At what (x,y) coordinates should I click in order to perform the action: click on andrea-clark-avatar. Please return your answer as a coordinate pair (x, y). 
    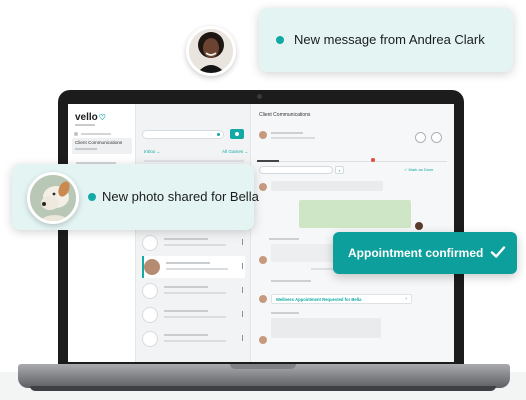
    Looking at the image, I should click on (211, 51).